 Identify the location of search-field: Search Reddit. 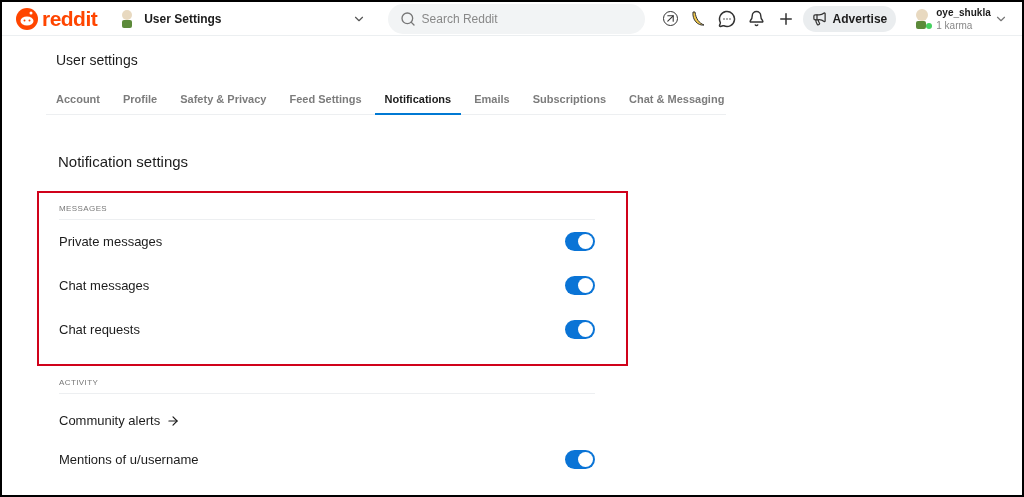
(516, 18).